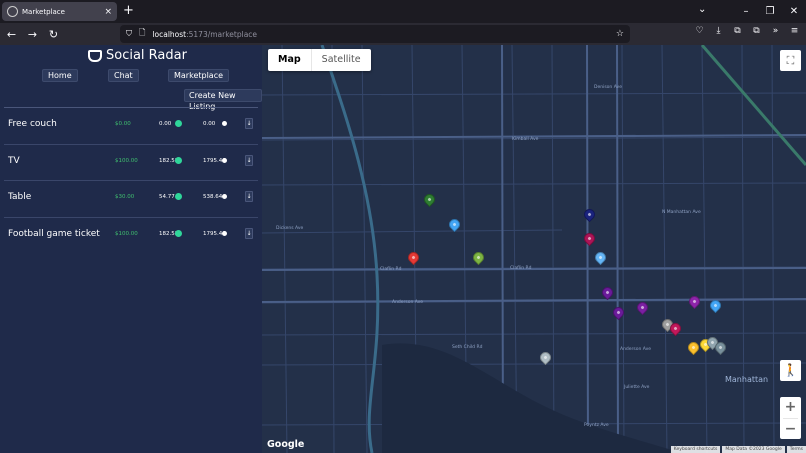  Describe the element at coordinates (14, 160) in the screenshot. I see `listing-title: TV` at that location.